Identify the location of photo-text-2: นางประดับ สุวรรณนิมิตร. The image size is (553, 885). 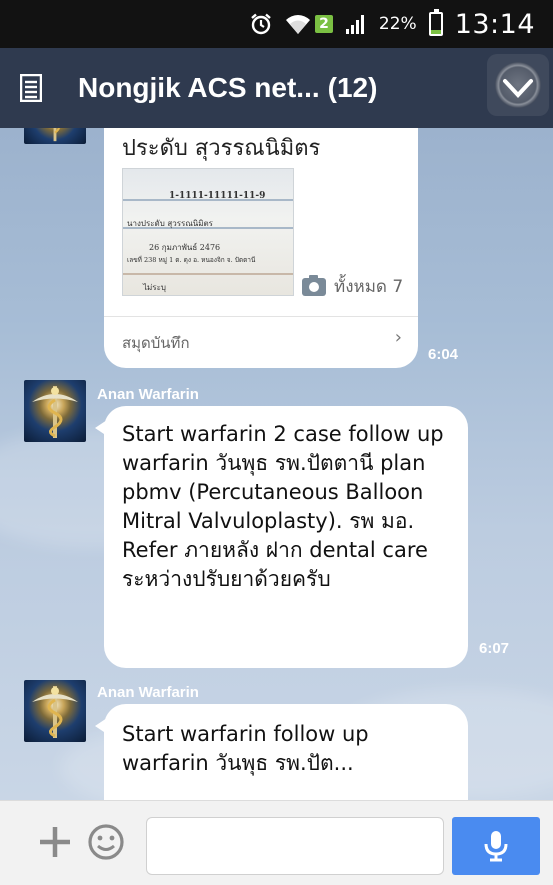
(170, 223).